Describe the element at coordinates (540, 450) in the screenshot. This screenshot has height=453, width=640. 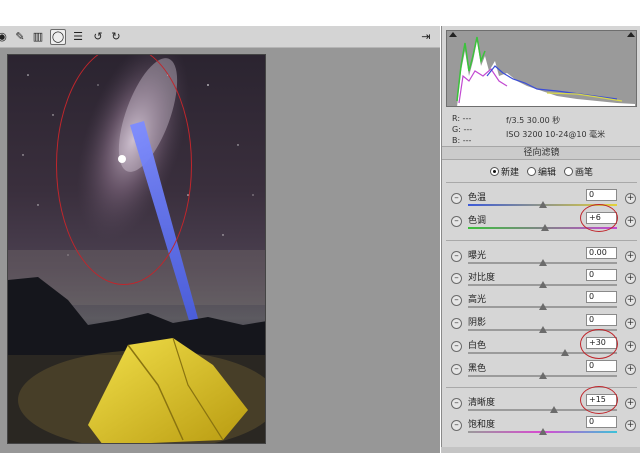
I see `panel-footer` at that location.